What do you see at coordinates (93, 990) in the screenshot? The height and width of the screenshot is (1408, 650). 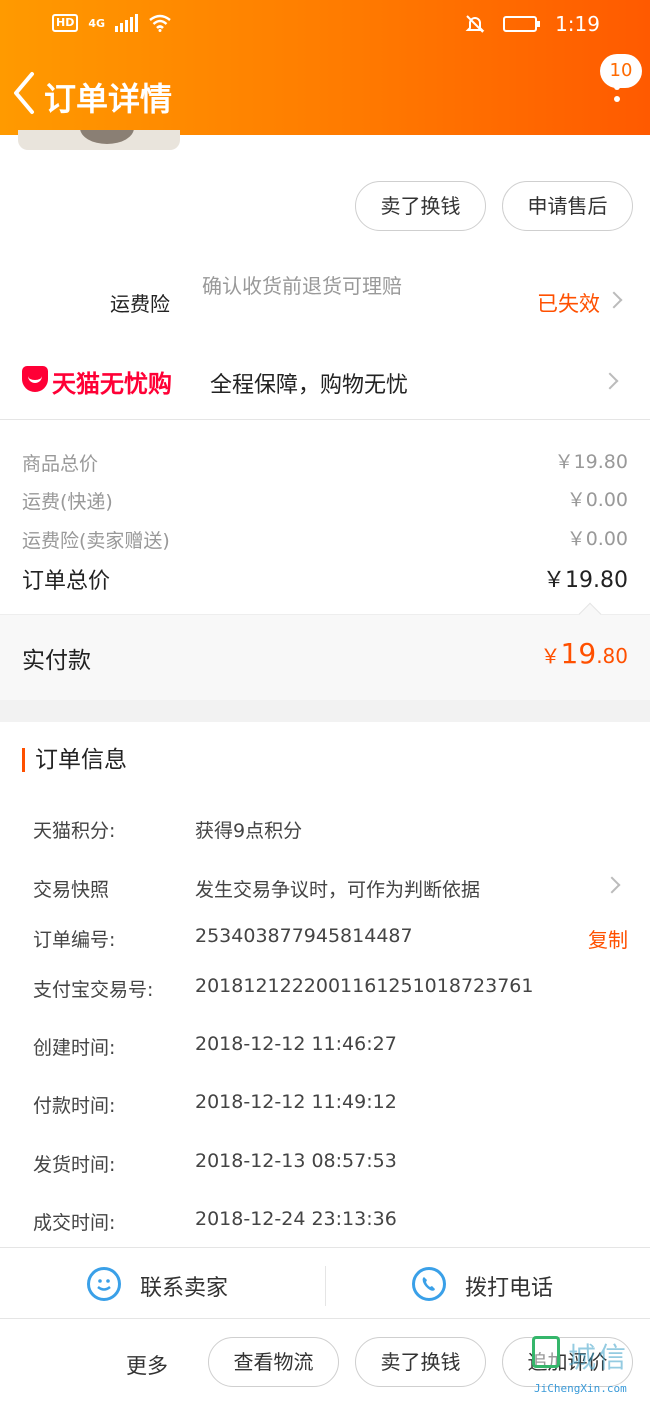 I see `info-label: 支付宝交易号:` at bounding box center [93, 990].